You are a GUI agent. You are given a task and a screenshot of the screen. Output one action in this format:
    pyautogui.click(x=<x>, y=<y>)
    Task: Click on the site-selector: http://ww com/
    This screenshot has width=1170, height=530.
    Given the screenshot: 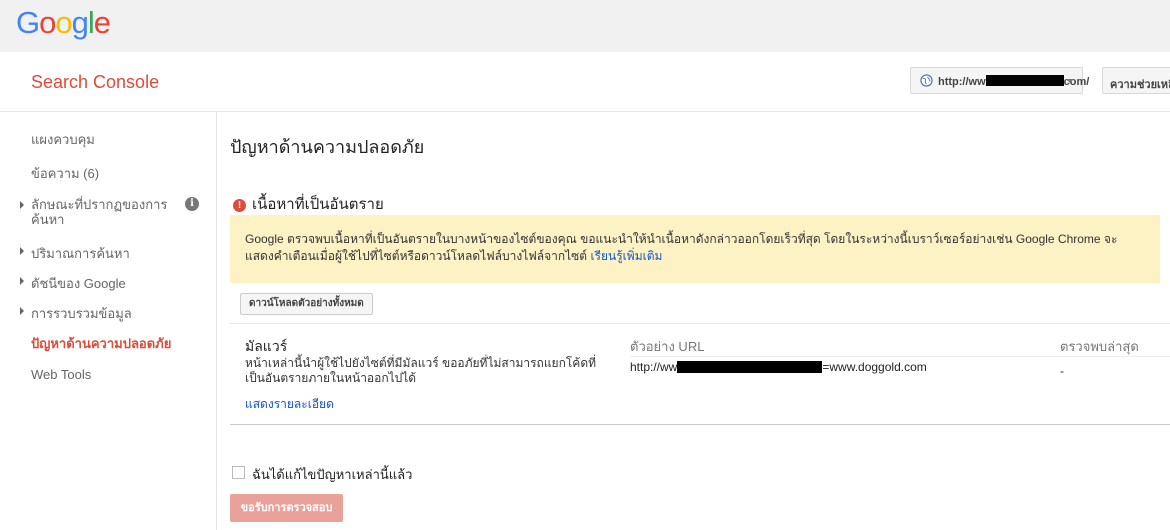 What is the action you would take?
    pyautogui.click(x=999, y=80)
    